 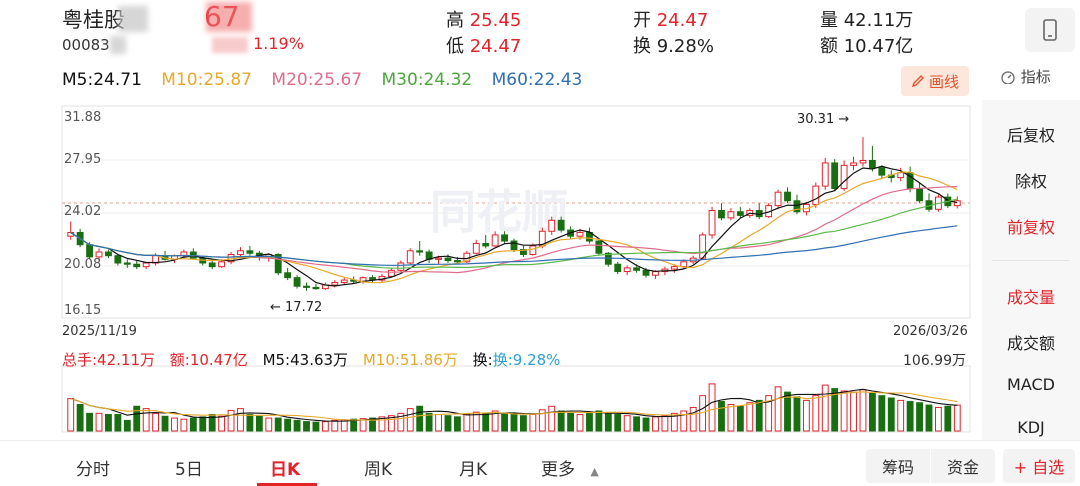 What do you see at coordinates (1039, 466) in the screenshot?
I see `add-watchlist-button: + 自选` at bounding box center [1039, 466].